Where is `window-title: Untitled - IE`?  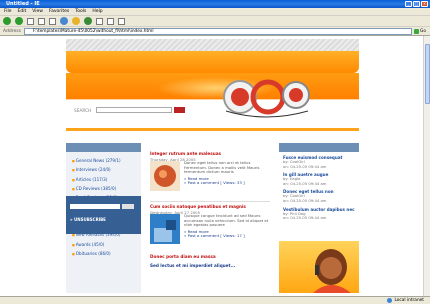 window-title: Untitled - IE is located at coordinates (23, 4).